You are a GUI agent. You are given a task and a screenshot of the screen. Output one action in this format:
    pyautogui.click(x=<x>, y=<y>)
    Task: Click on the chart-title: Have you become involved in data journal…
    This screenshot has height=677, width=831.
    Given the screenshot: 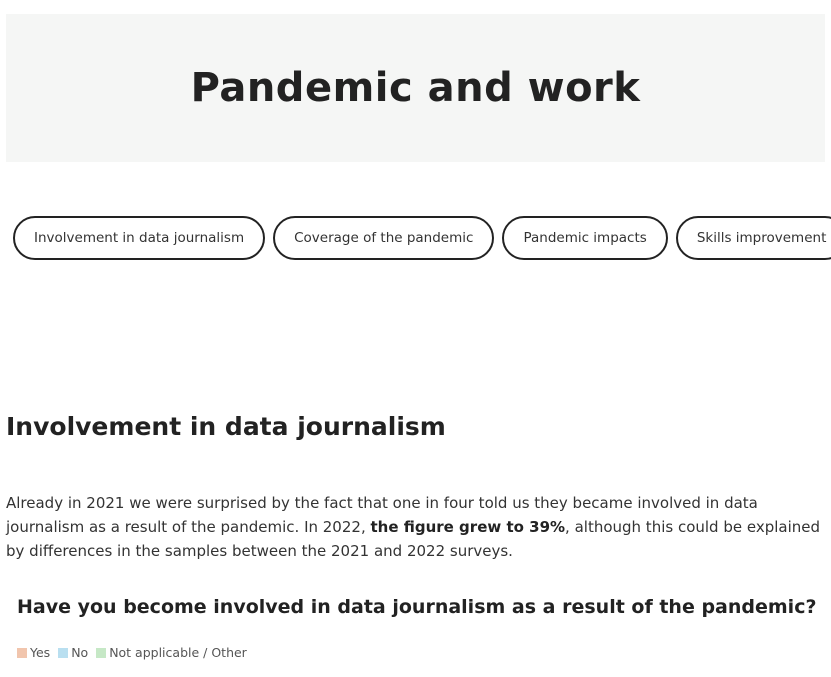 What is the action you would take?
    pyautogui.click(x=417, y=607)
    